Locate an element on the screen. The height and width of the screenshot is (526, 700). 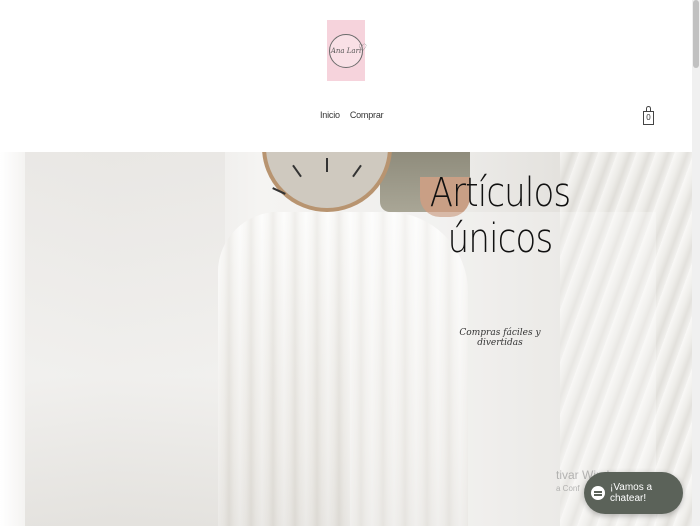
cart-button: 0 is located at coordinates (649, 116).